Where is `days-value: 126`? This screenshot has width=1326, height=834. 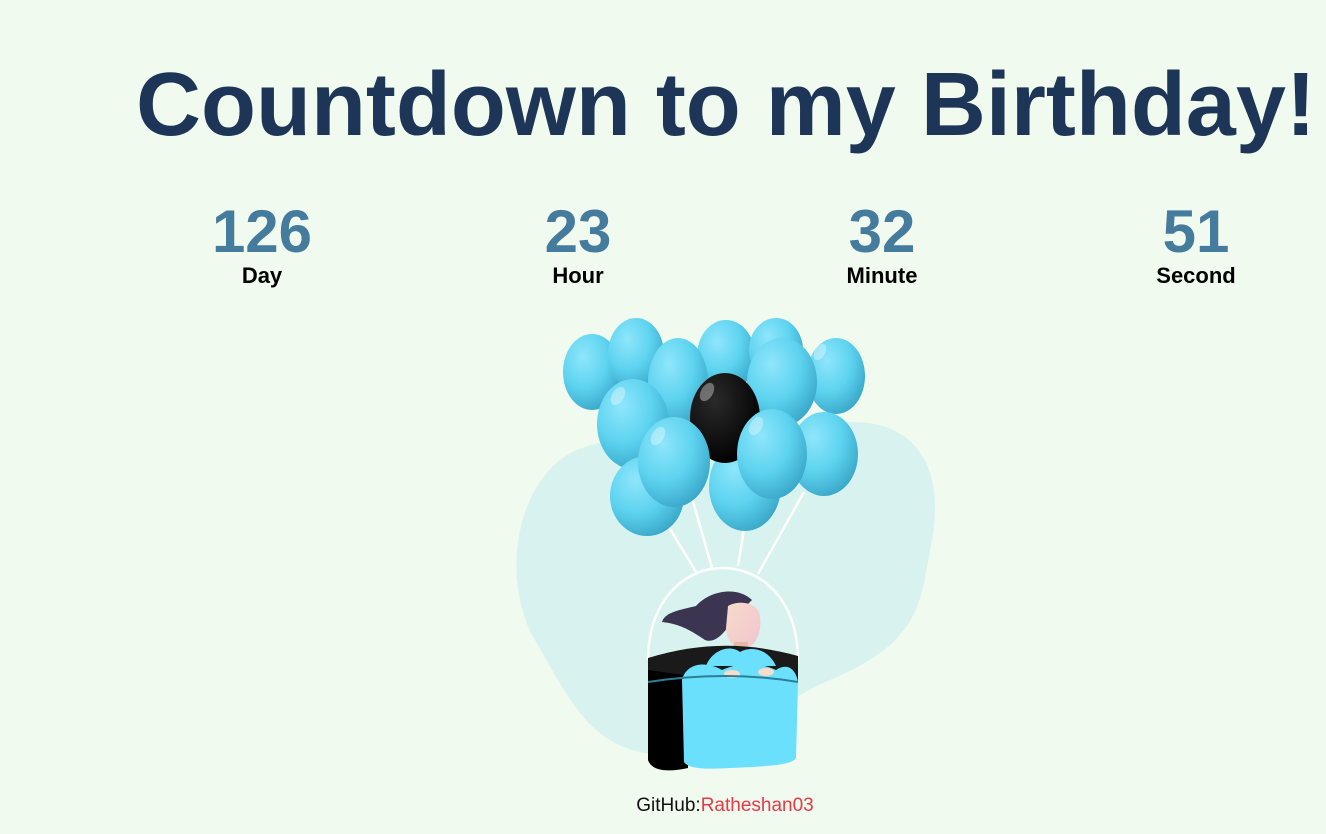
days-value: 126 is located at coordinates (262, 231).